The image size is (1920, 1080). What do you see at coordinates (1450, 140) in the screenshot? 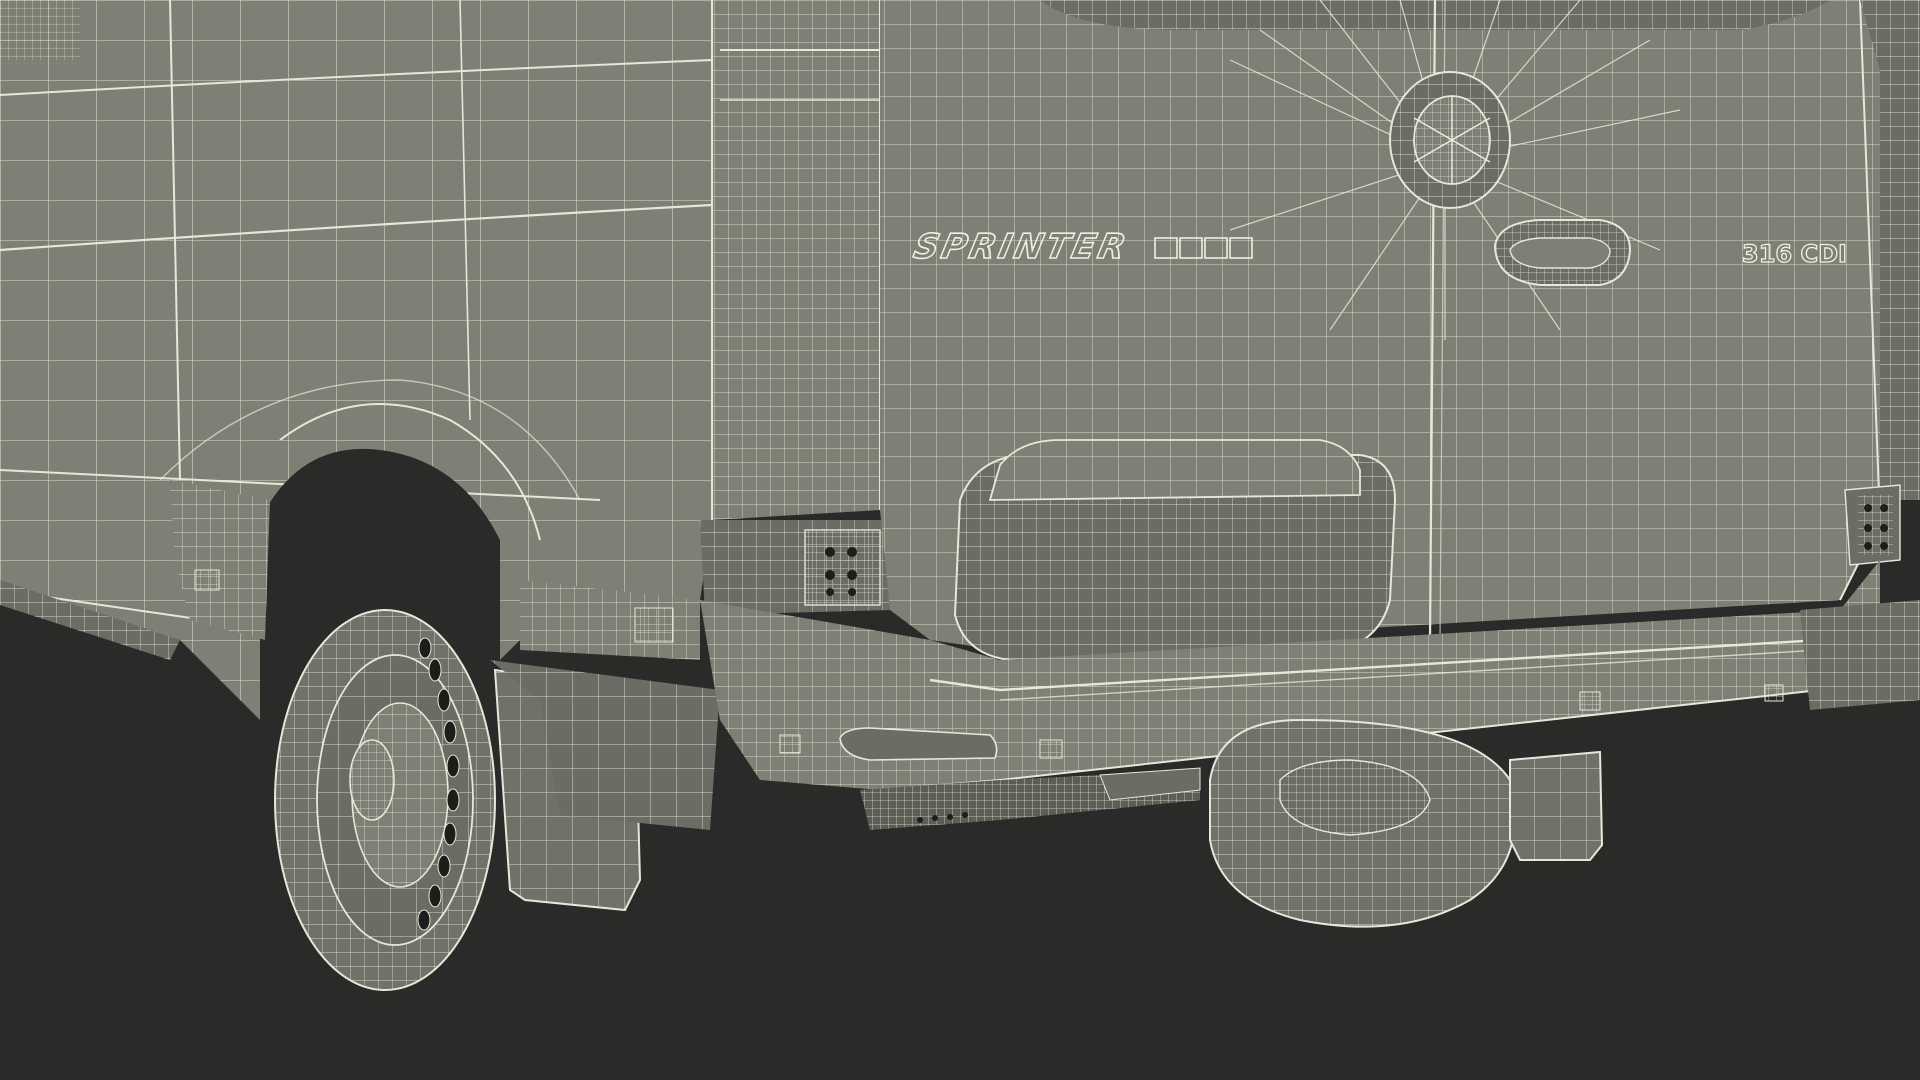
I see `emblem` at bounding box center [1450, 140].